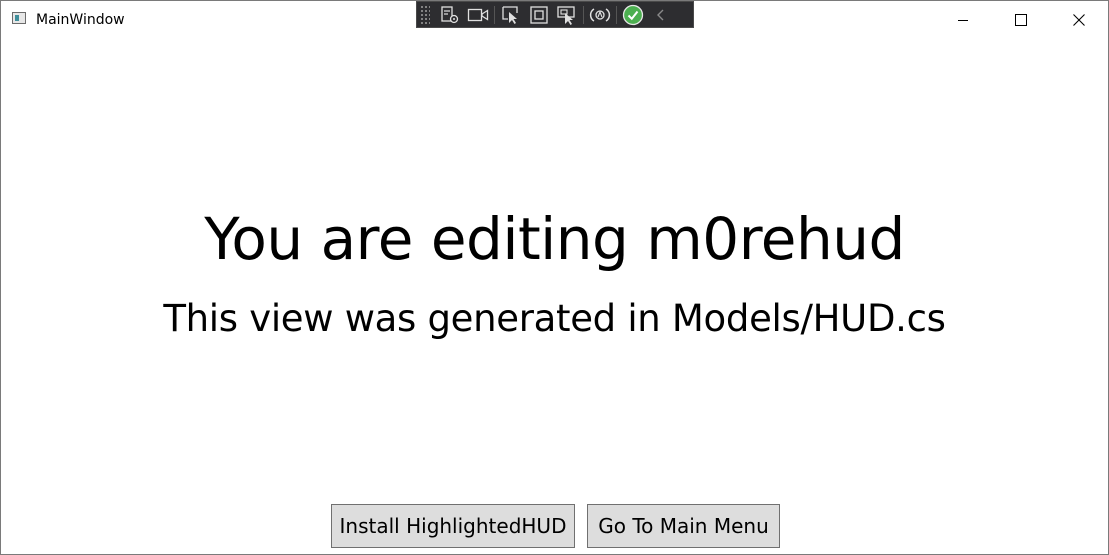 This screenshot has height=555, width=1109. I want to click on minimize-button, so click(963, 20).